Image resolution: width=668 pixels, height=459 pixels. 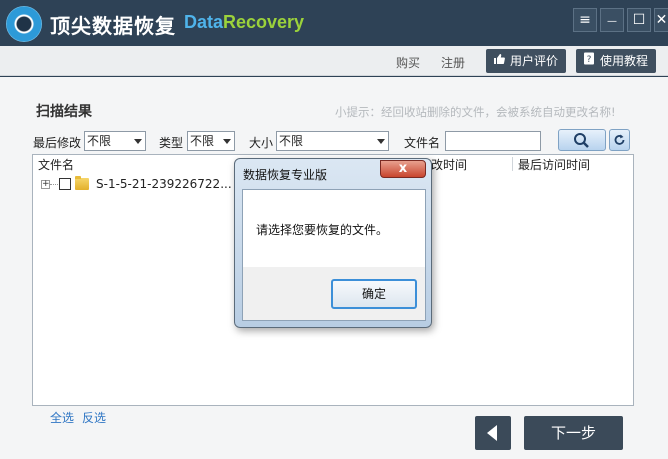 What do you see at coordinates (475, 112) in the screenshot?
I see `hint-text: 小提示：经回收站删除的文件，会被系统自动更改名称!` at bounding box center [475, 112].